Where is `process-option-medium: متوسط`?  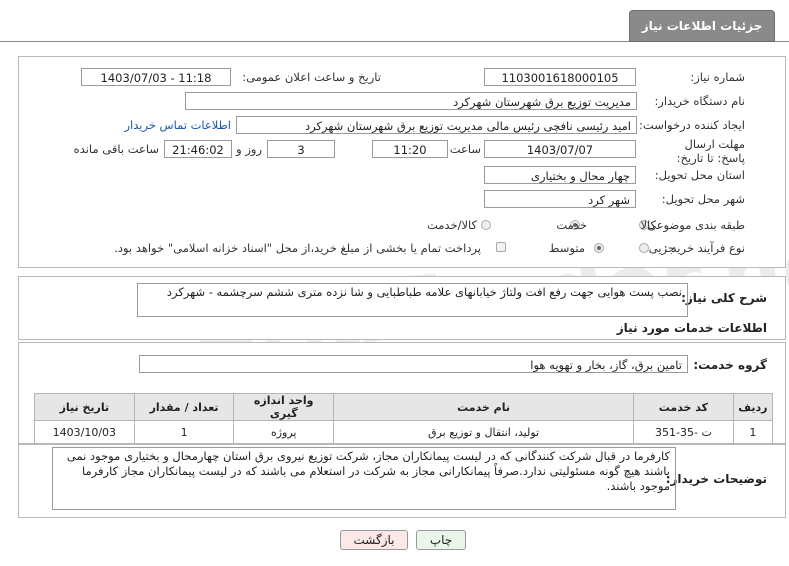 process-option-medium: متوسط is located at coordinates (566, 248).